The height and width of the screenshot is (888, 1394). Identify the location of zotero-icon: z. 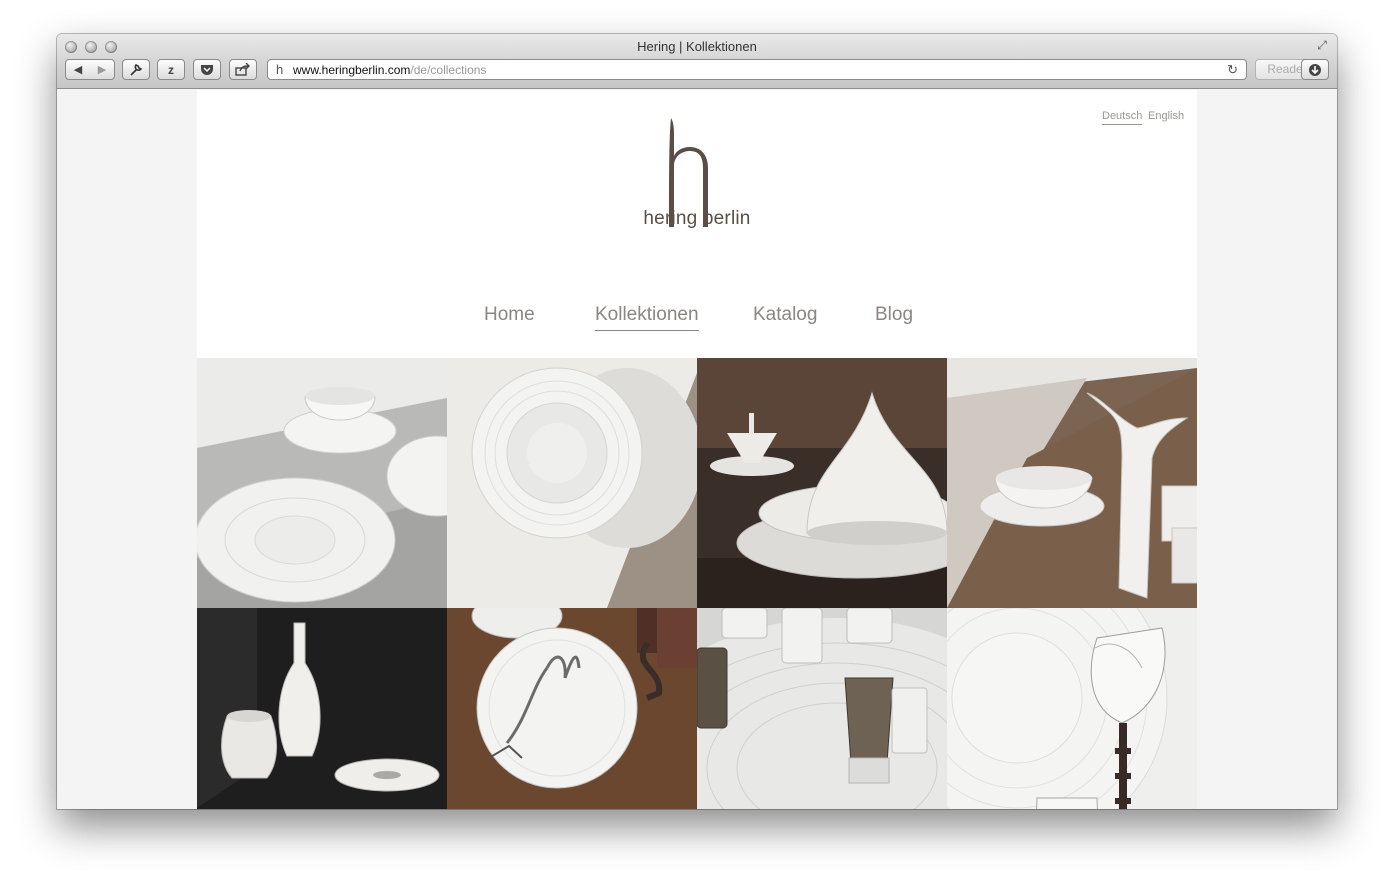
(171, 69).